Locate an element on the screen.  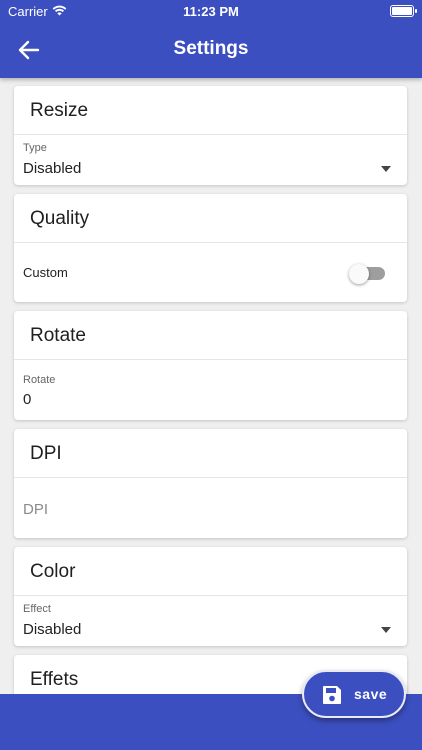
clock: 11:23 PM is located at coordinates (211, 11).